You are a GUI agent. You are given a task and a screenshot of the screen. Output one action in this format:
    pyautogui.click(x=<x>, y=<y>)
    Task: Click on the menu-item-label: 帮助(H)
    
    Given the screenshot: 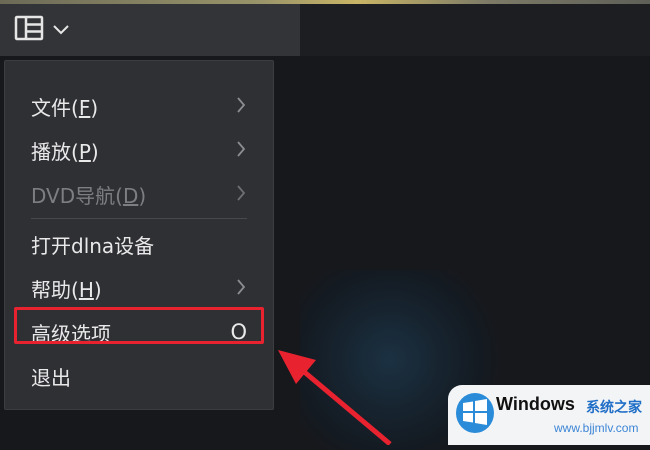 What is the action you would take?
    pyautogui.click(x=66, y=289)
    